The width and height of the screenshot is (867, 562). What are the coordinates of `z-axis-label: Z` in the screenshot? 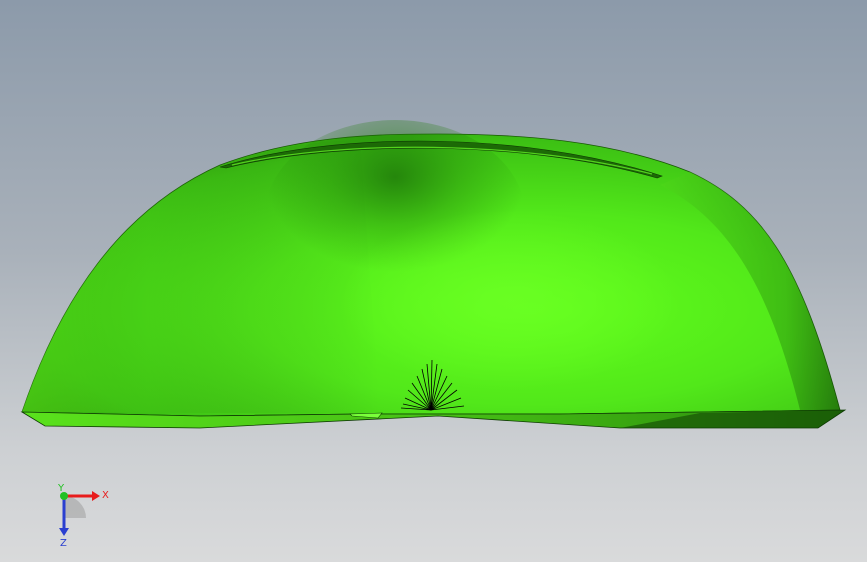 It's located at (63, 543).